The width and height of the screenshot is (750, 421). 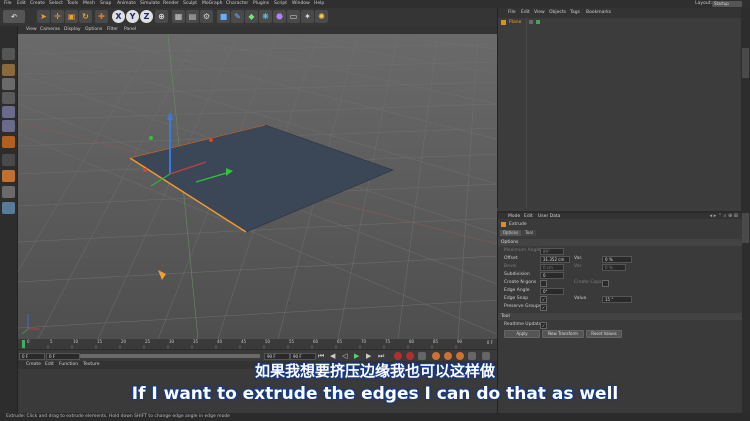 What do you see at coordinates (63, 356) in the screenshot?
I see `current-frame-field: 0 F` at bounding box center [63, 356].